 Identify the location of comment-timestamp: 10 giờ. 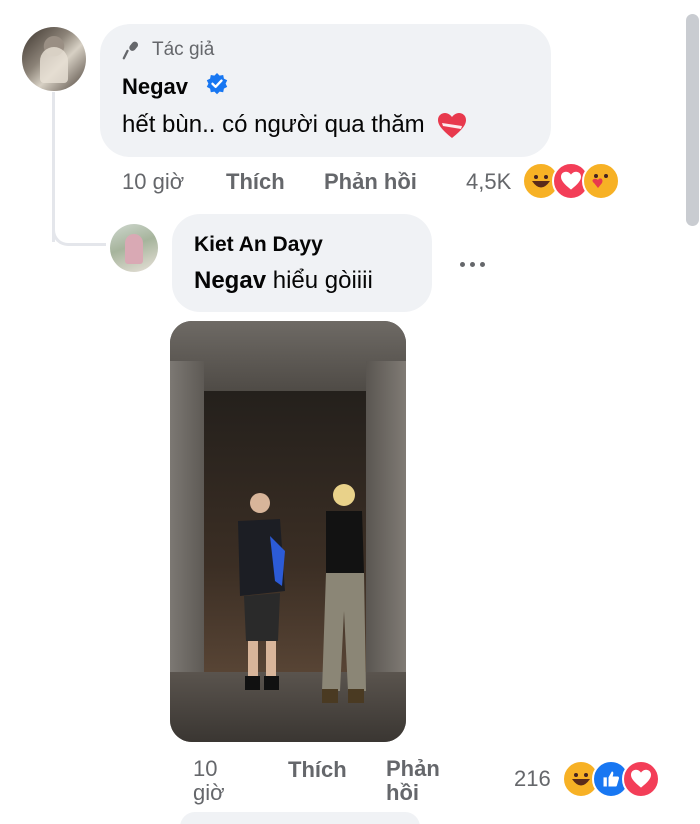
(153, 182).